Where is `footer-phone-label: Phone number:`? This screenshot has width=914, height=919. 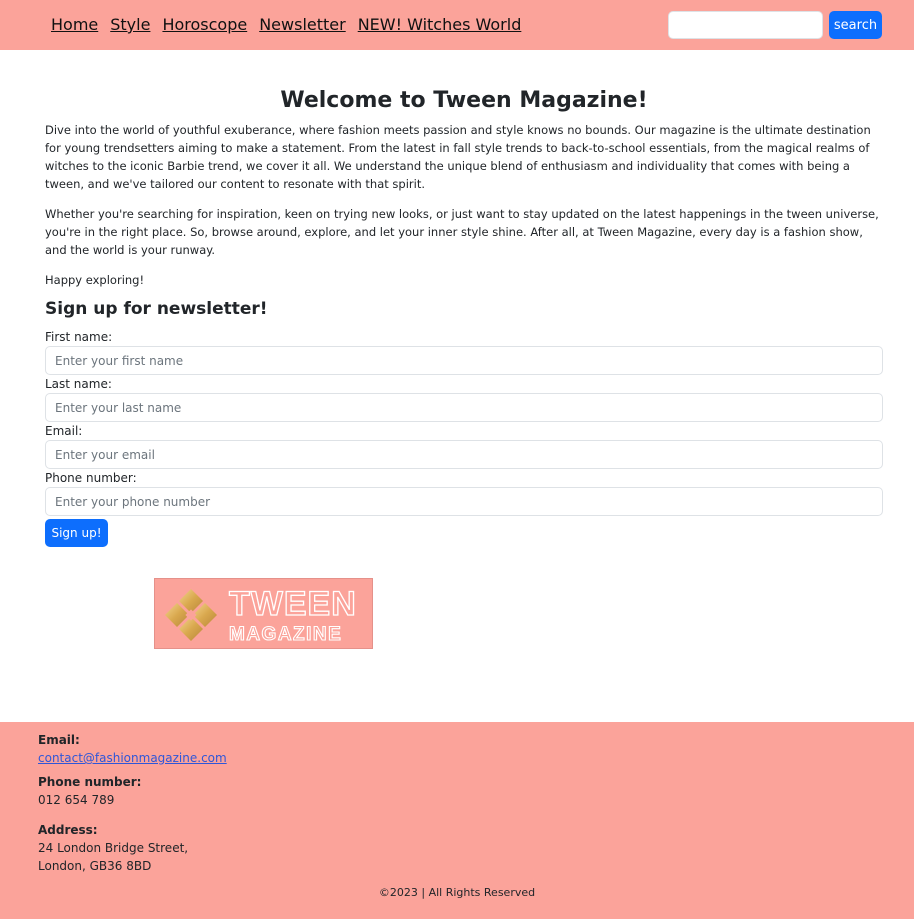
footer-phone-label: Phone number: is located at coordinates (90, 782).